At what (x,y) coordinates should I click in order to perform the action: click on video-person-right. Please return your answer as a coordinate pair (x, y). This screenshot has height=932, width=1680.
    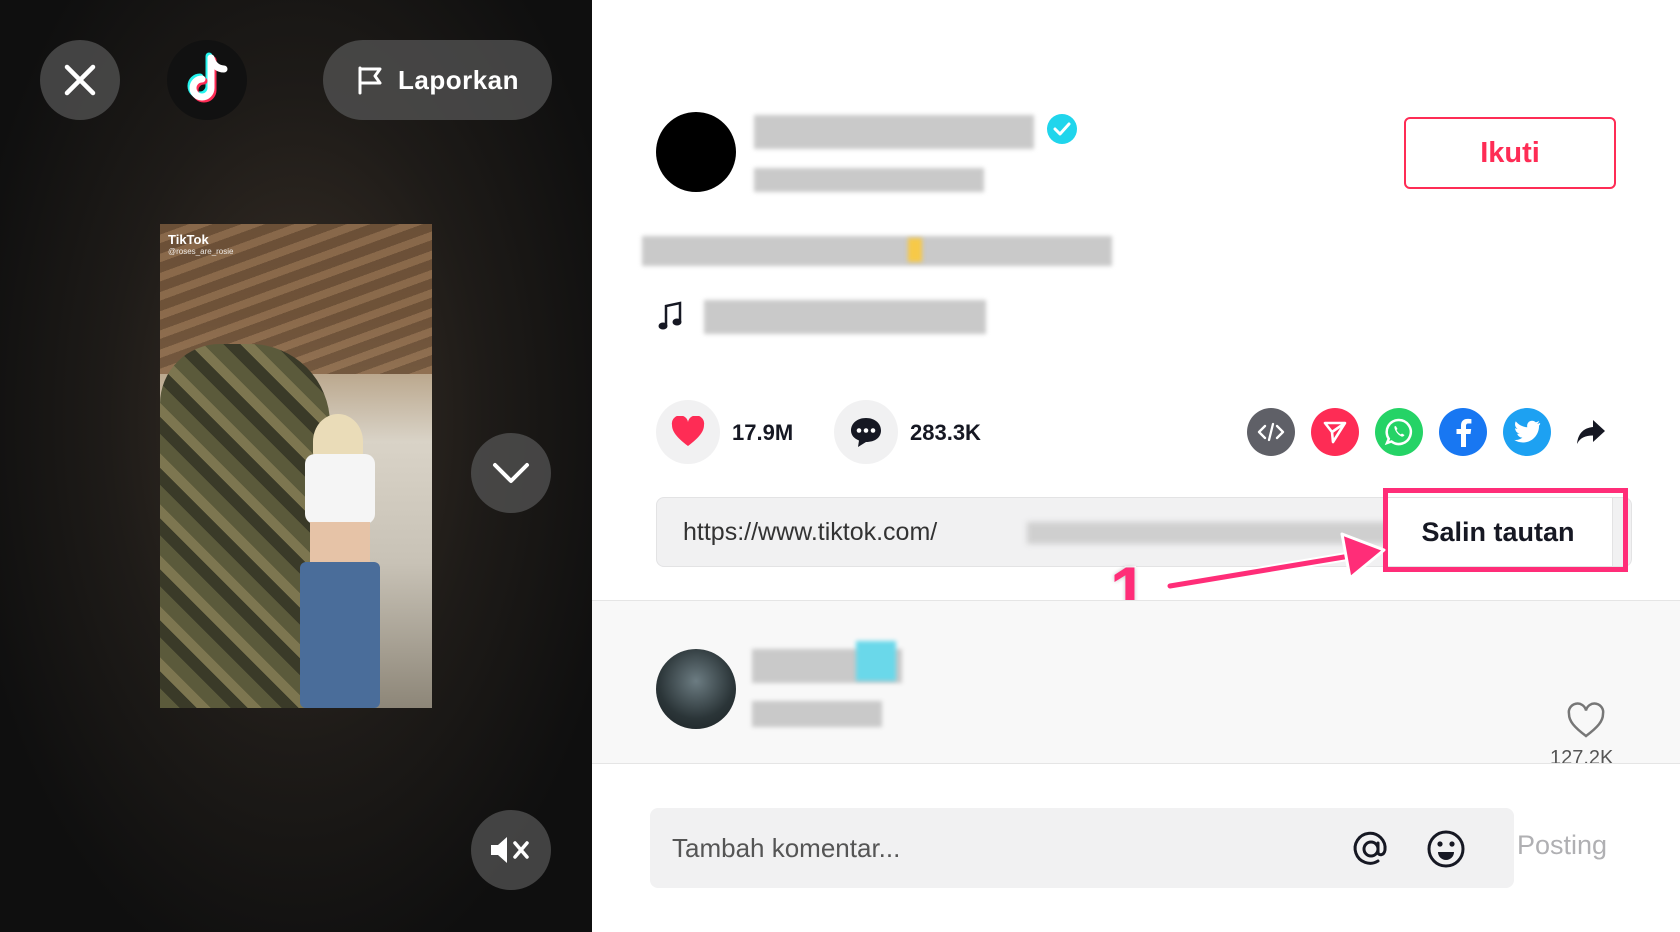
    Looking at the image, I should click on (342, 561).